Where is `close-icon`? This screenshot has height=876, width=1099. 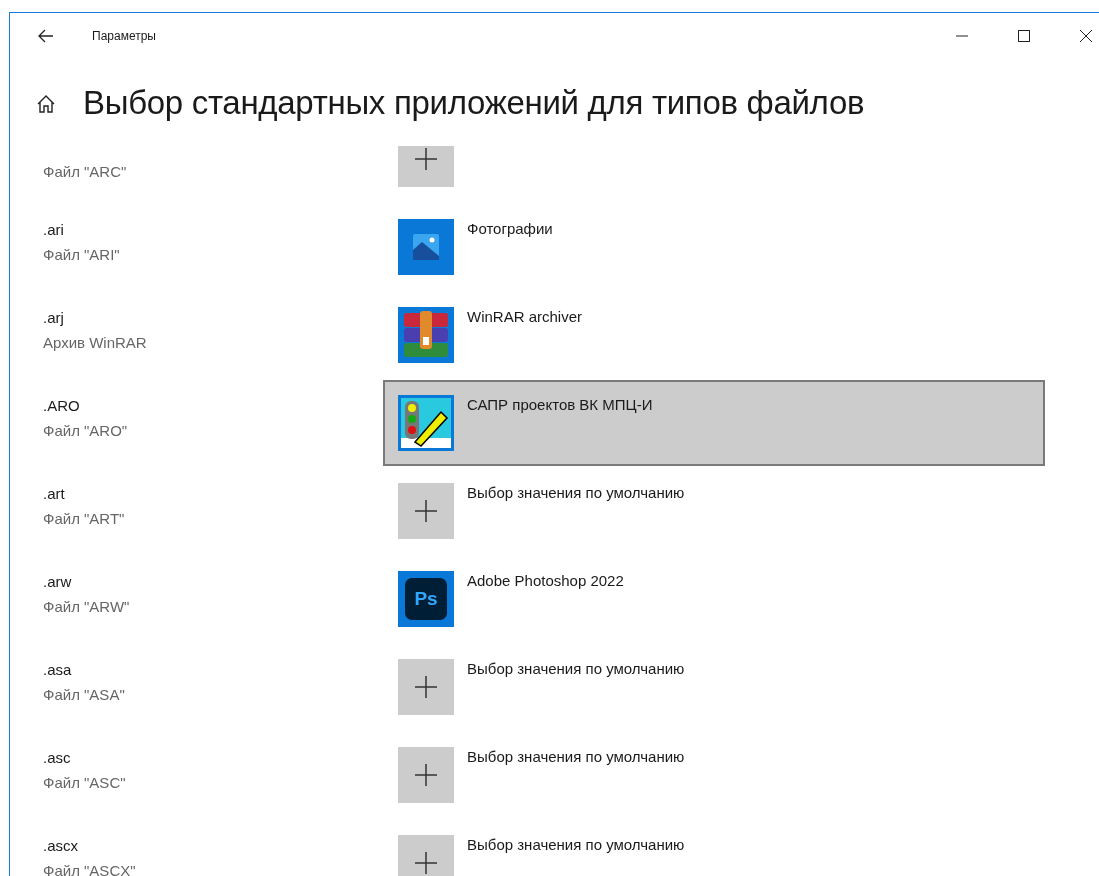
close-icon is located at coordinates (1086, 36).